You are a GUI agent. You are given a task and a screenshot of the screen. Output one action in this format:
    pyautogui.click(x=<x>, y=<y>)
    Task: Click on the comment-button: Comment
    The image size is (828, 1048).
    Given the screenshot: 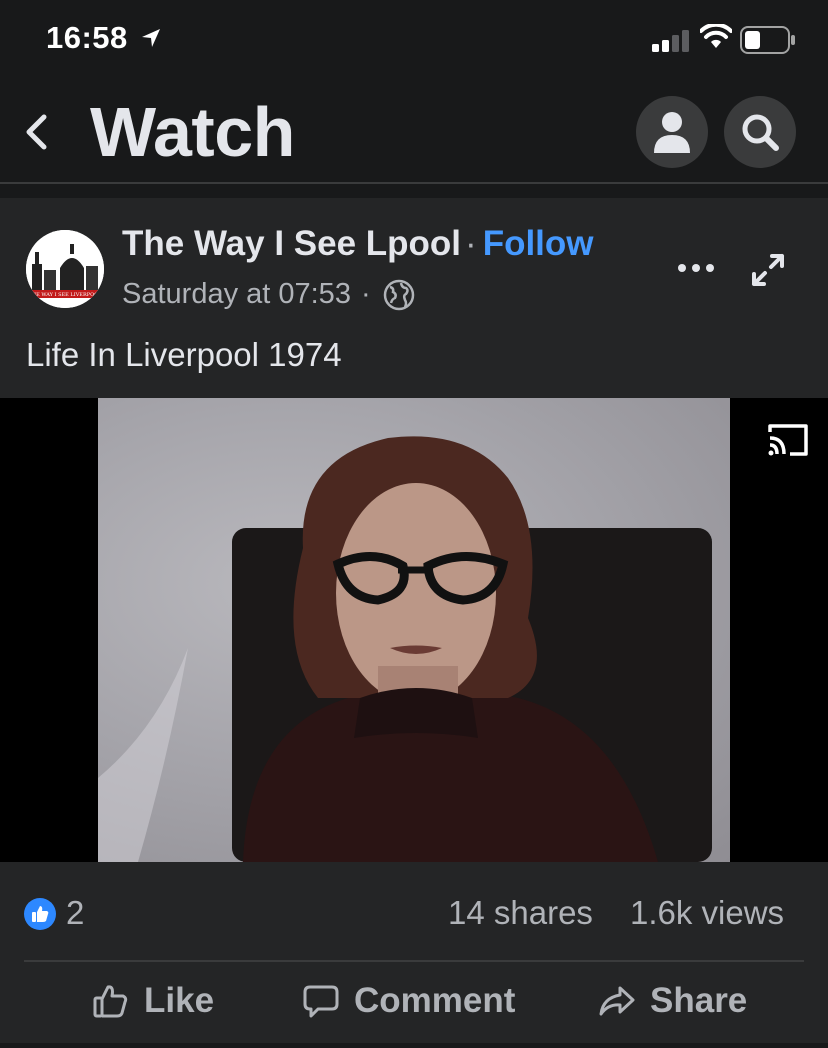 What is the action you would take?
    pyautogui.click(x=408, y=1001)
    